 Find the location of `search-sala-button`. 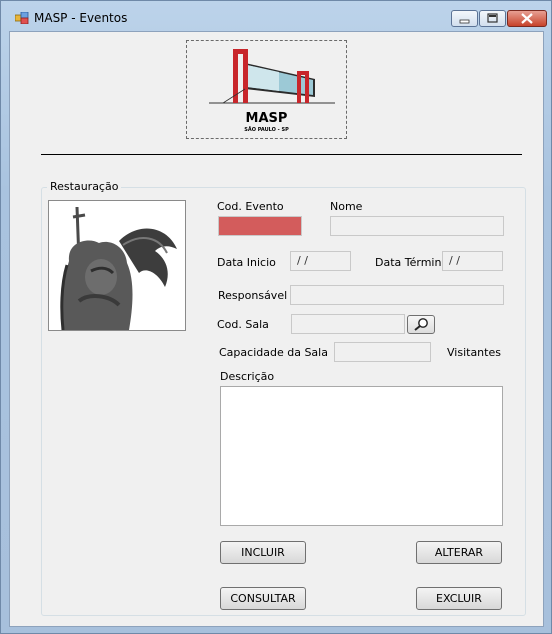

search-sala-button is located at coordinates (421, 324).